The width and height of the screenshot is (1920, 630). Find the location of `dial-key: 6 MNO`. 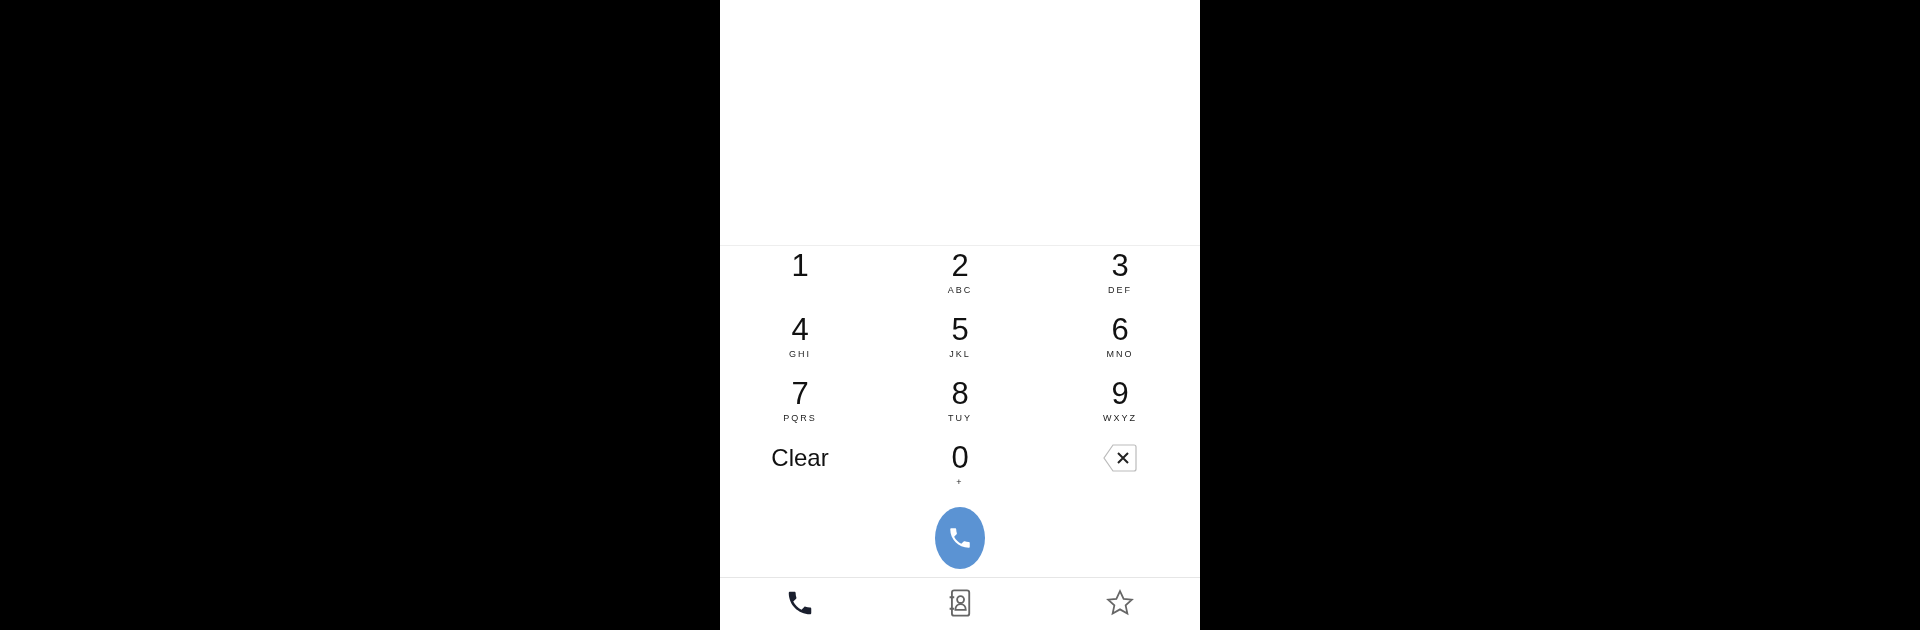

dial-key: 6 MNO is located at coordinates (1120, 342).